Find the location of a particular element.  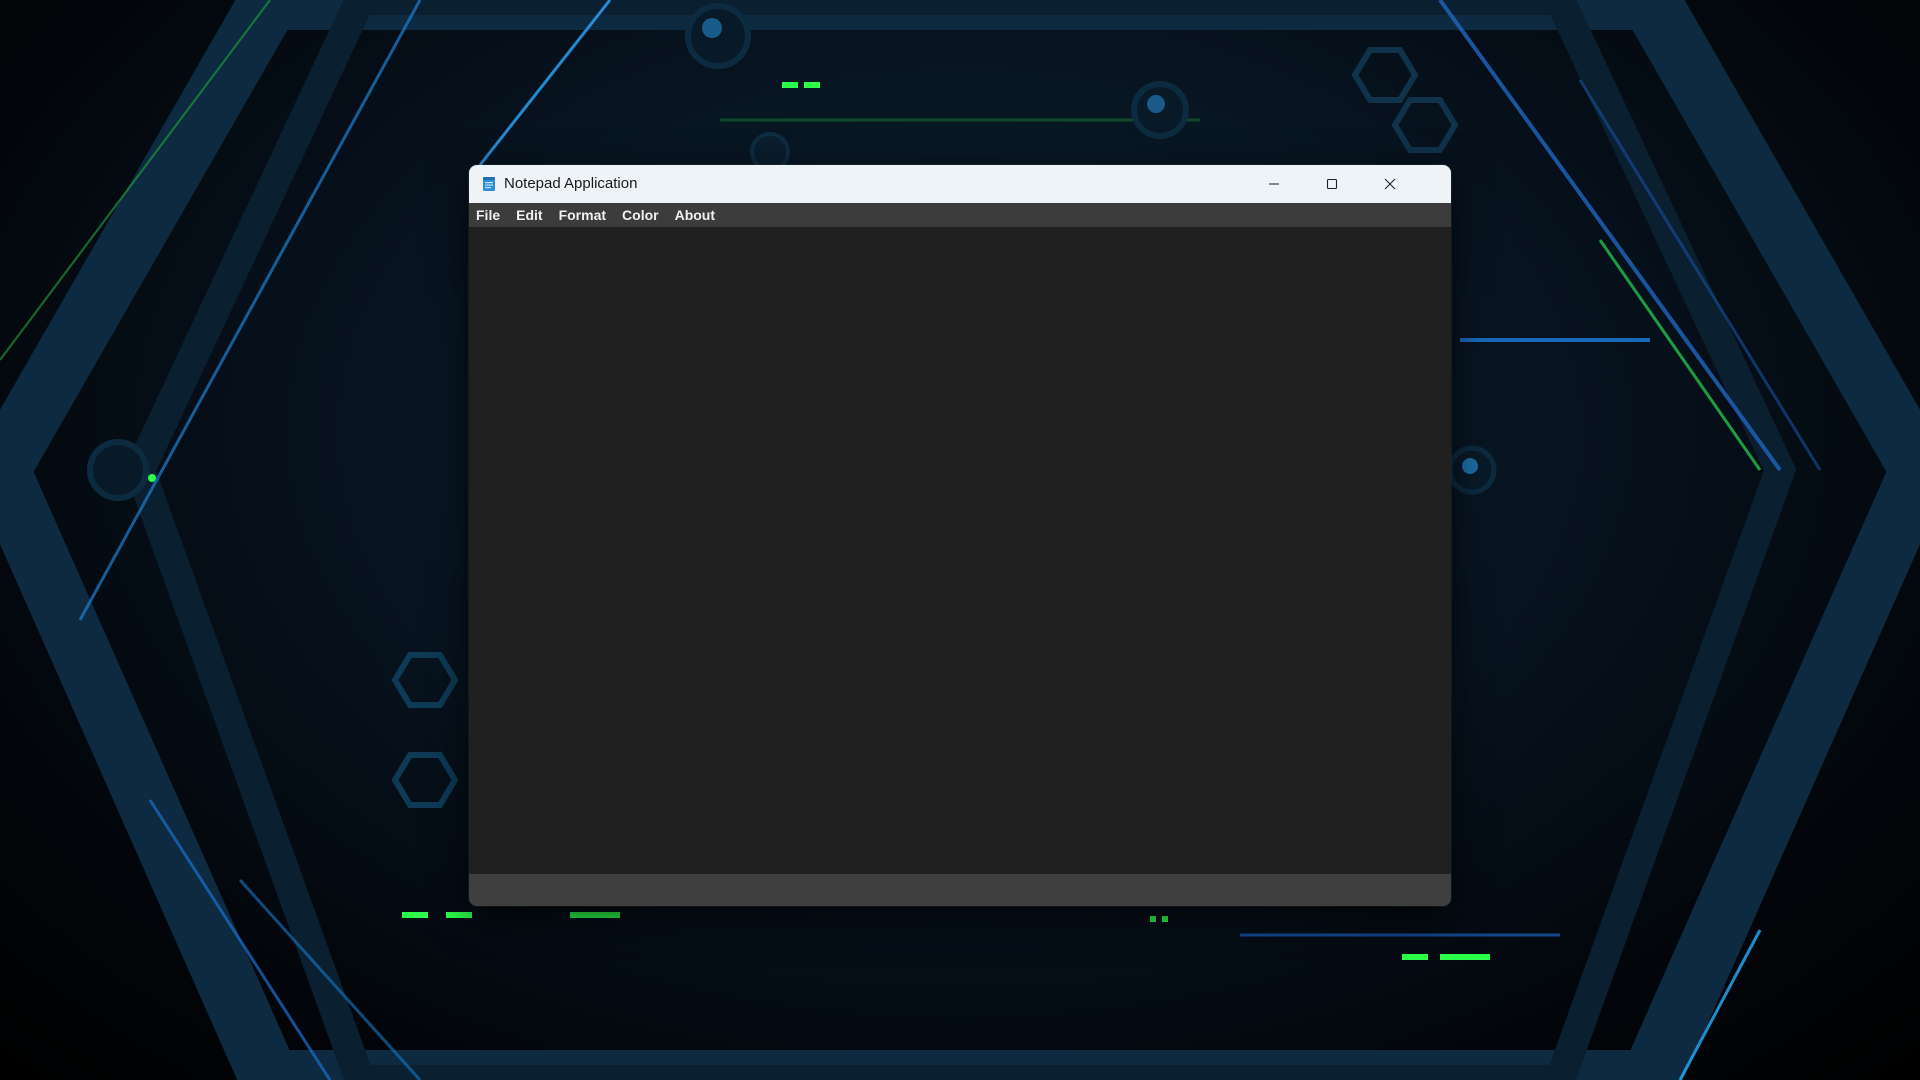

title-bar: Notepad Application is located at coordinates (960, 184).